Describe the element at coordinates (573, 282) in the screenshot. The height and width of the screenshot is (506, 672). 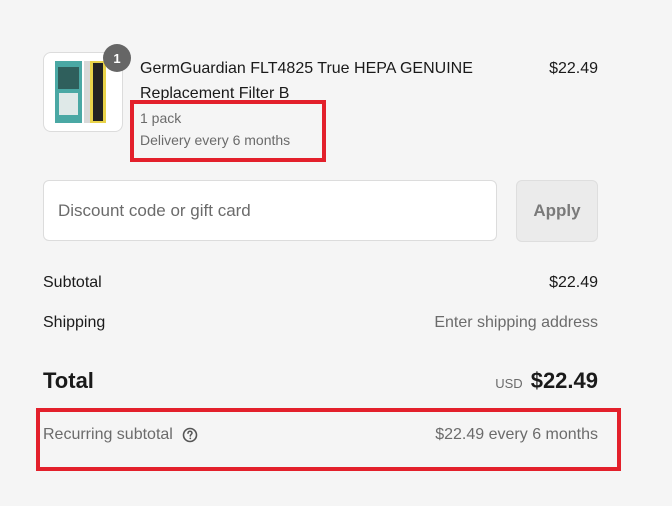
I see `subtotal-value: $22.49` at that location.